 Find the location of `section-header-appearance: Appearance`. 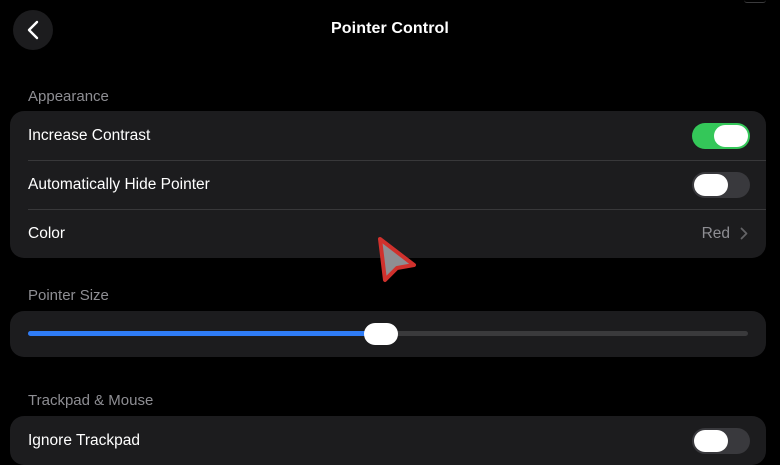

section-header-appearance: Appearance is located at coordinates (68, 96).